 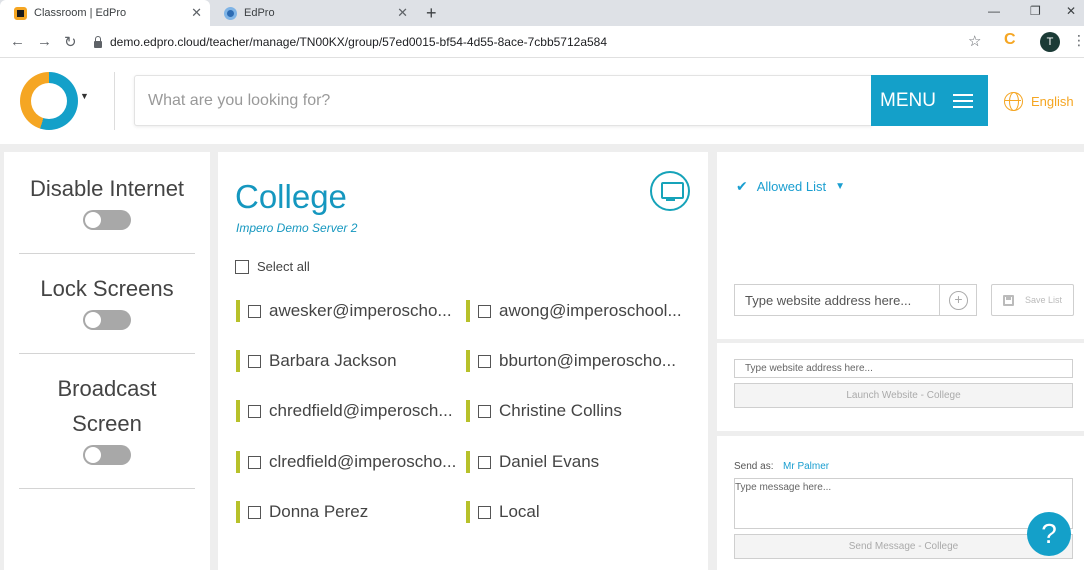 I want to click on select-all-label: Select all, so click(x=283, y=266).